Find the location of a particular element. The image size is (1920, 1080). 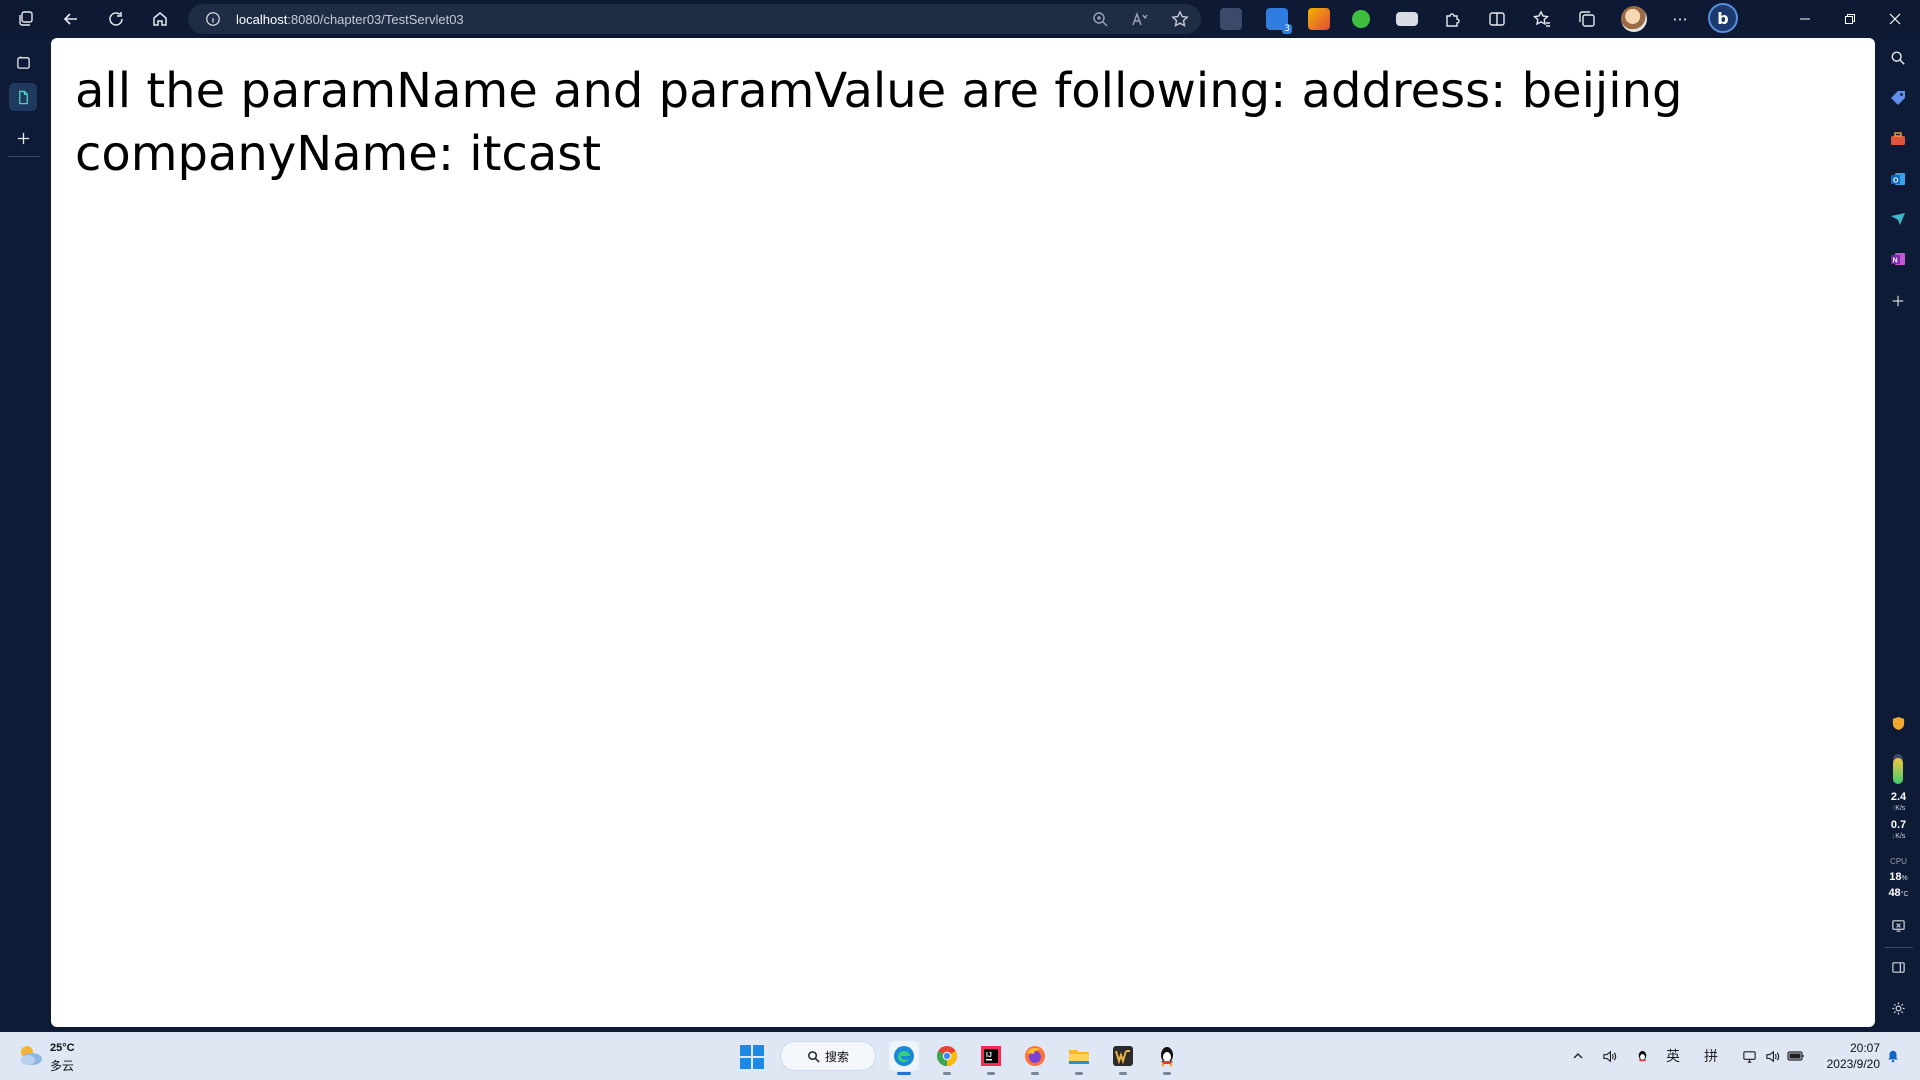

upload-value: 2.4 is located at coordinates (1898, 797).